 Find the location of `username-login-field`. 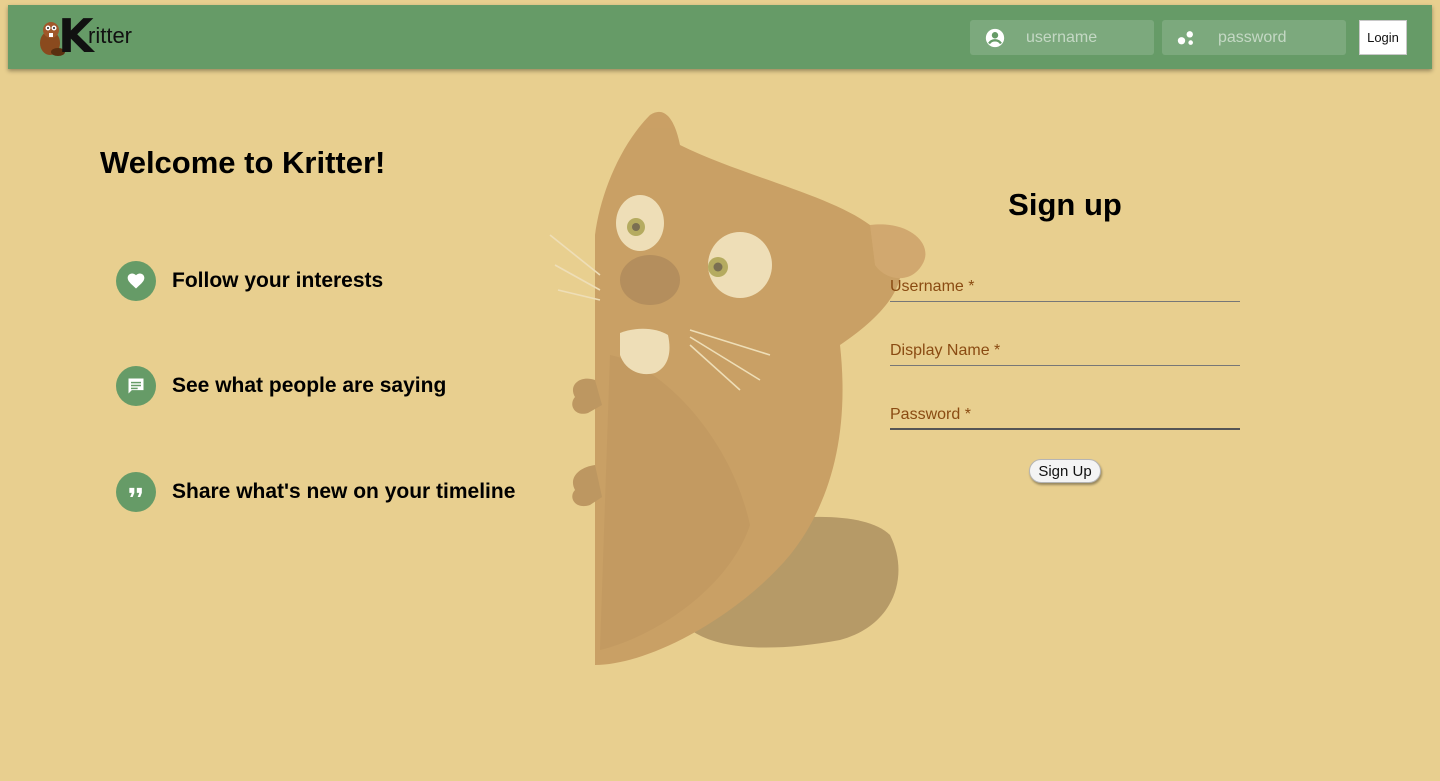

username-login-field is located at coordinates (1062, 37).